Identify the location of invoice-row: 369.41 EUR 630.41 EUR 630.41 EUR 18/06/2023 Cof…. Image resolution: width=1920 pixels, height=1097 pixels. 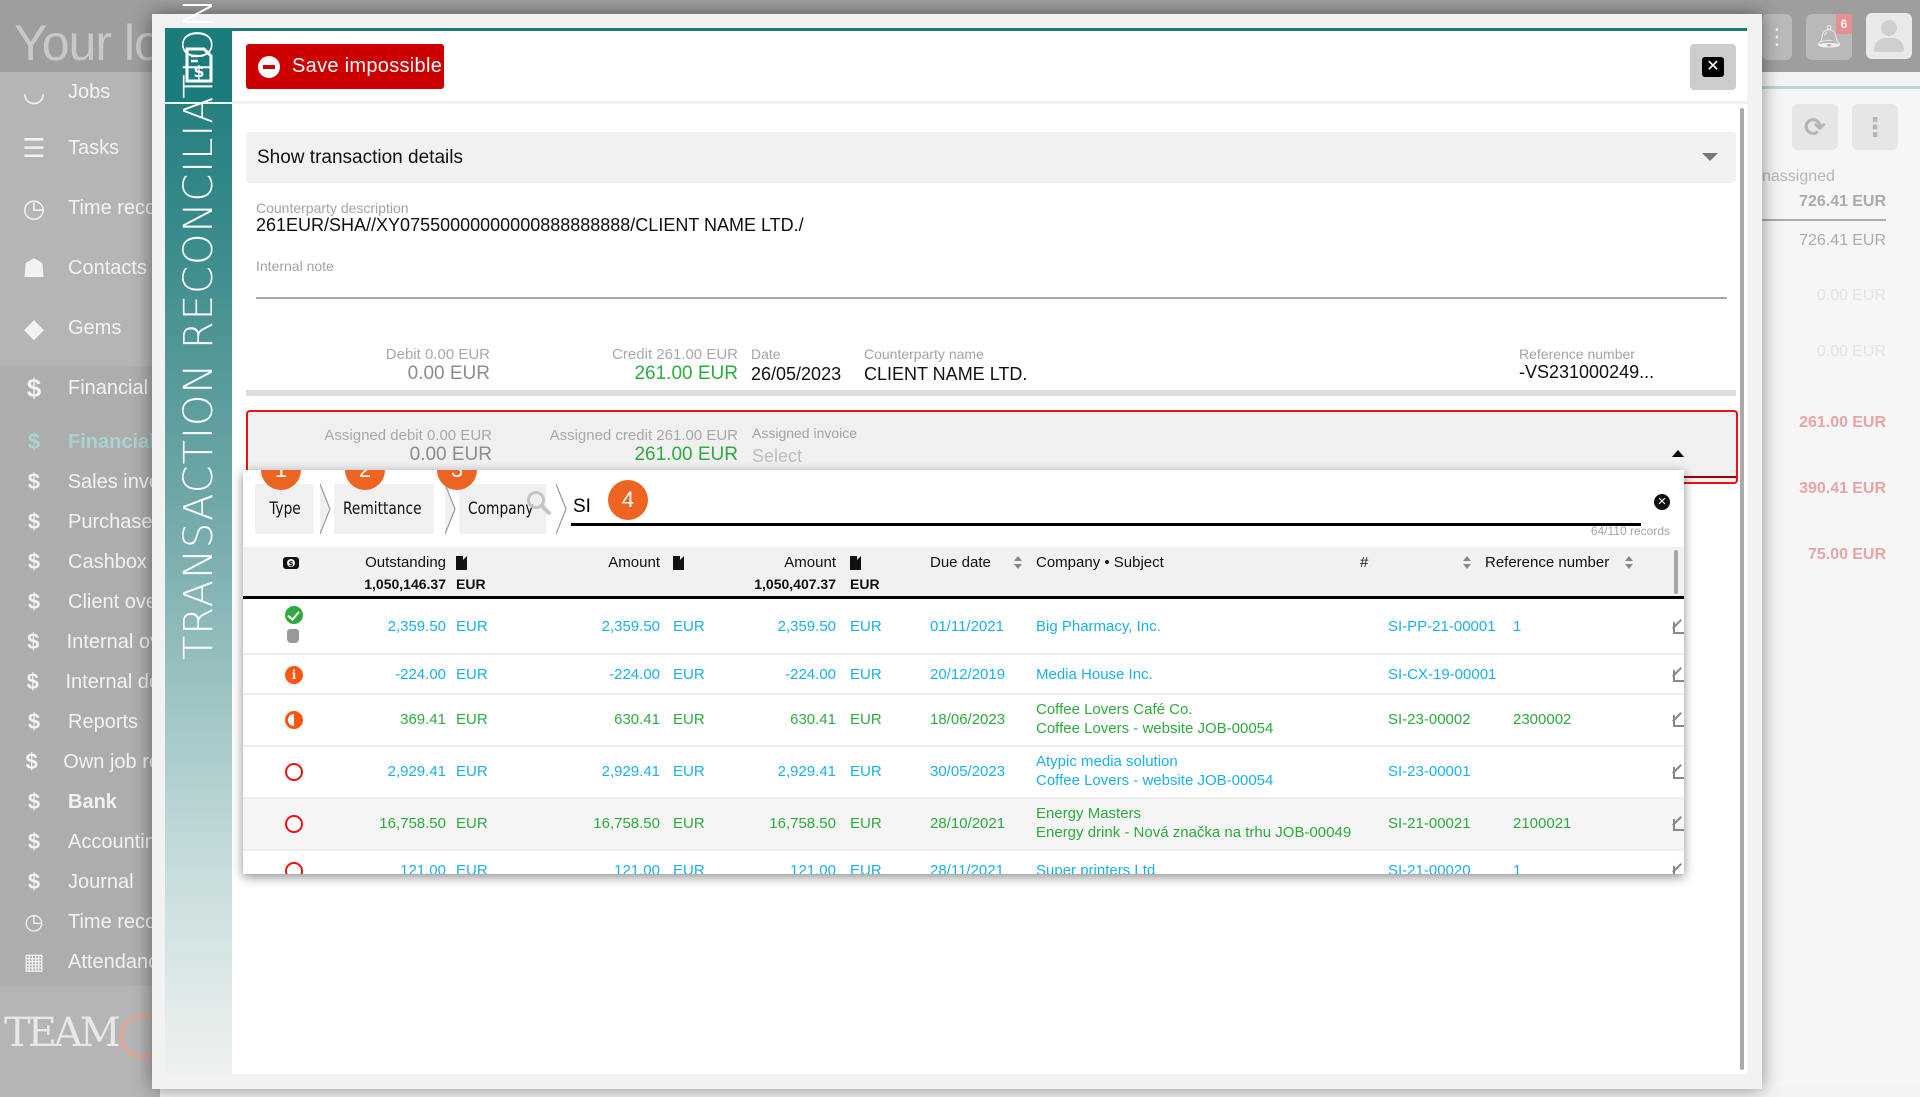
(963, 721).